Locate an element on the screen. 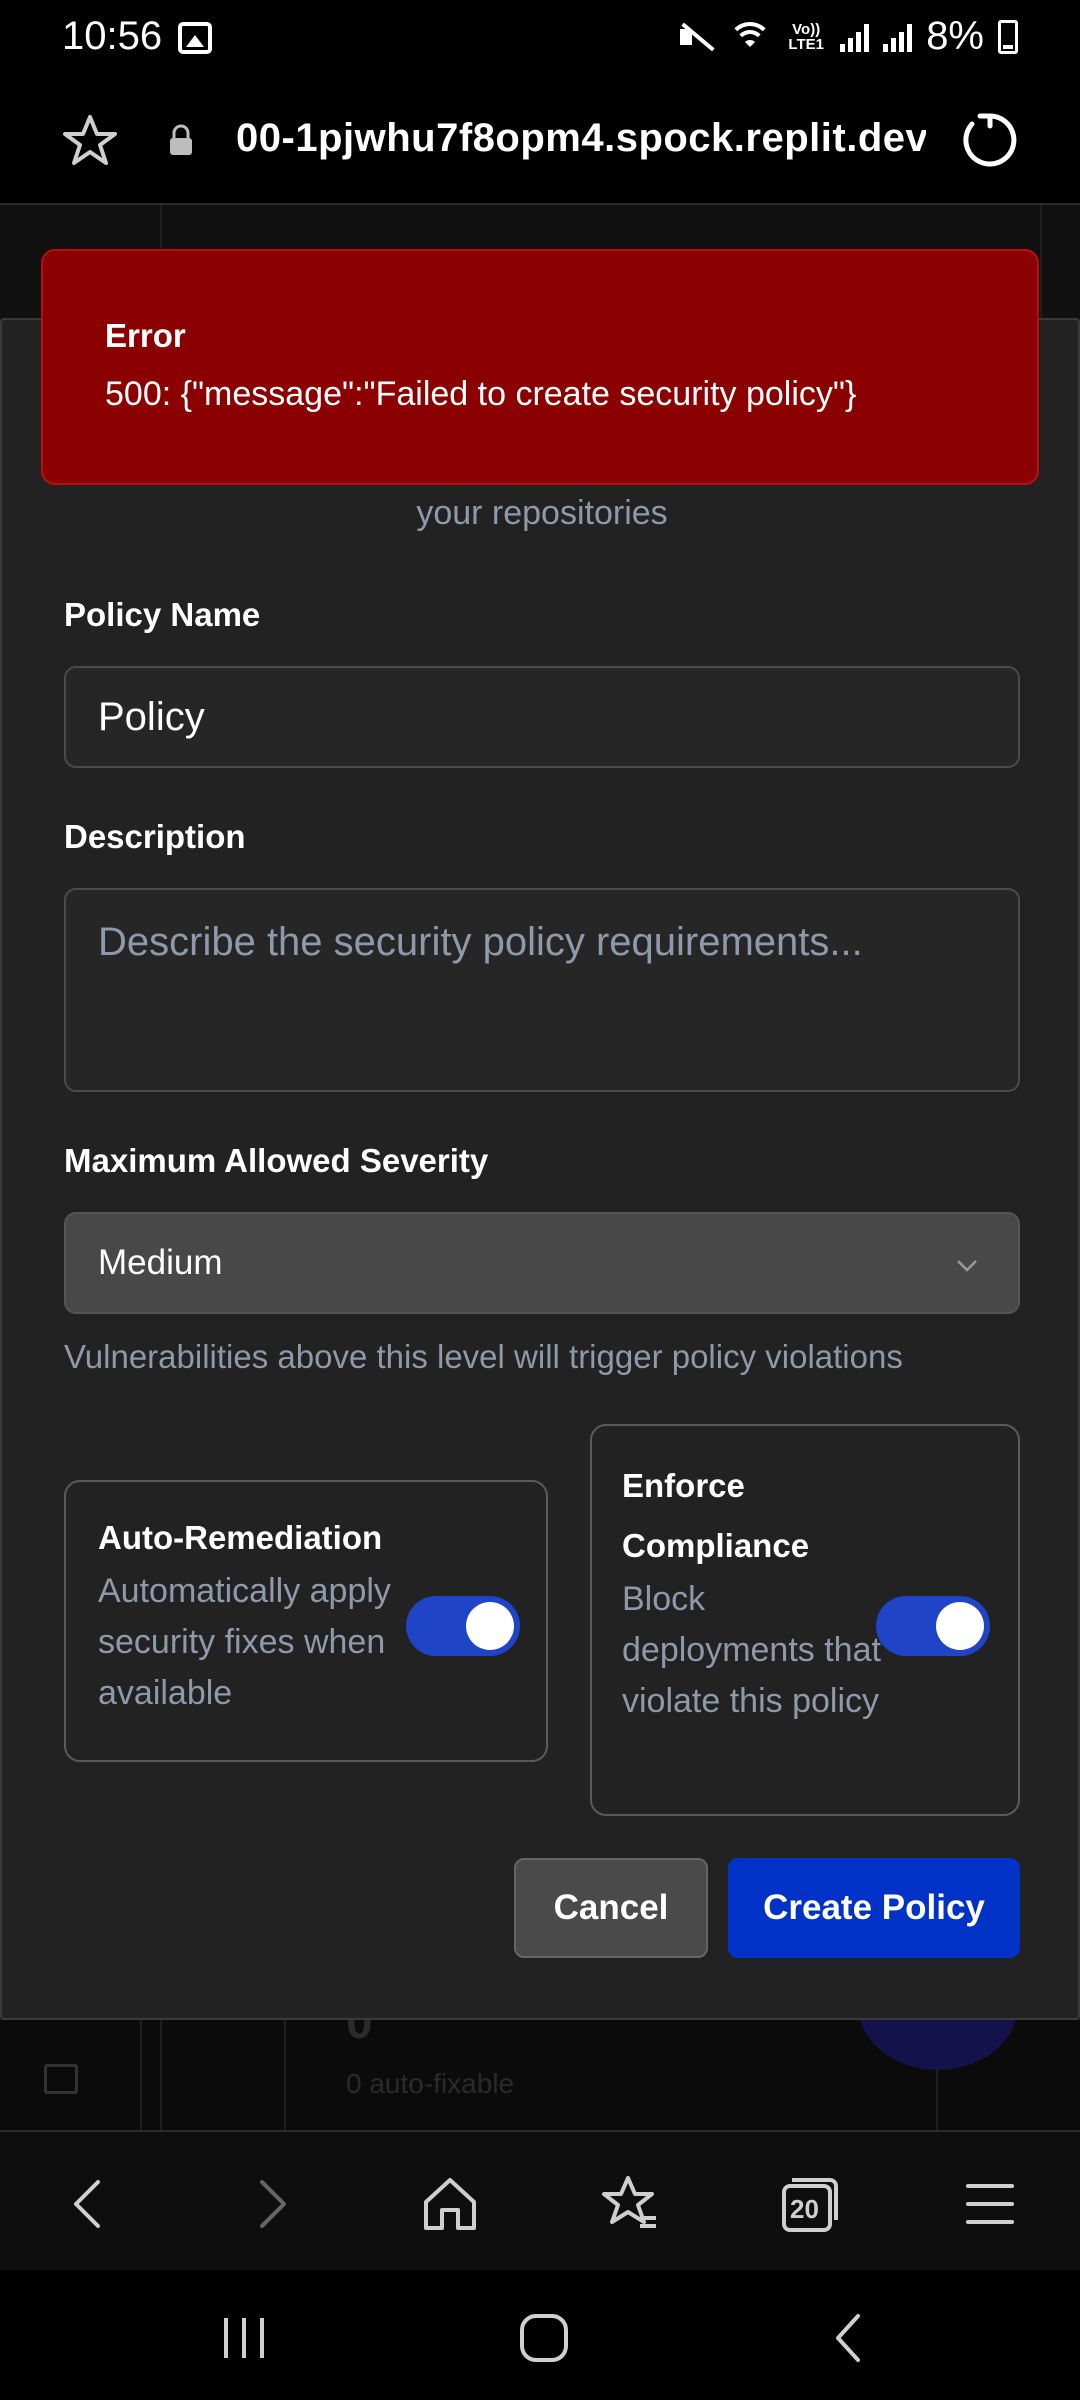 This screenshot has height=2400, width=1080. signal-r-icon is located at coordinates (898, 37).